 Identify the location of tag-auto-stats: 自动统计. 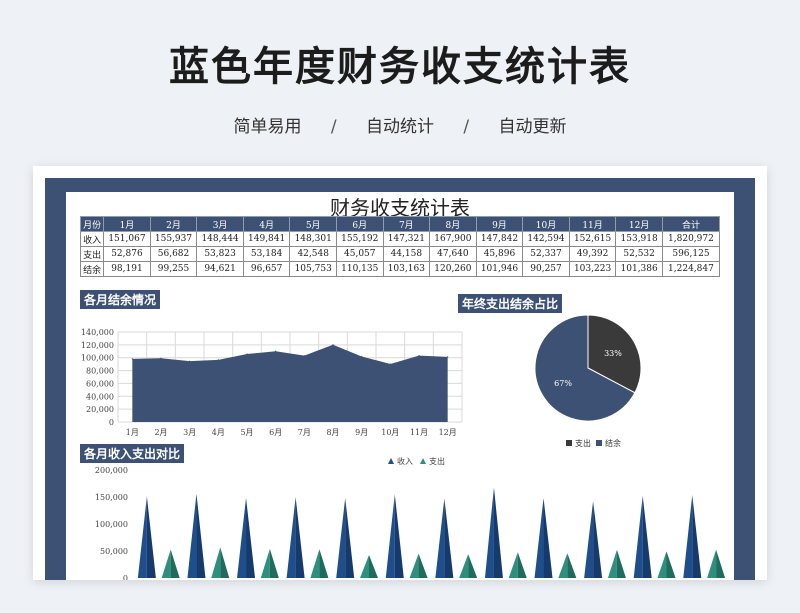
(400, 127).